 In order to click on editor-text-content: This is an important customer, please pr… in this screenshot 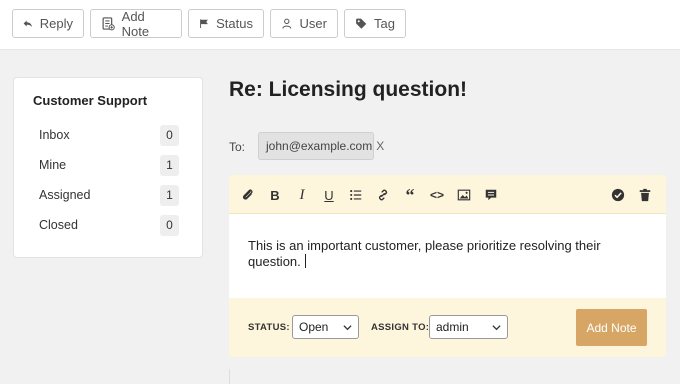, I will do `click(424, 253)`.